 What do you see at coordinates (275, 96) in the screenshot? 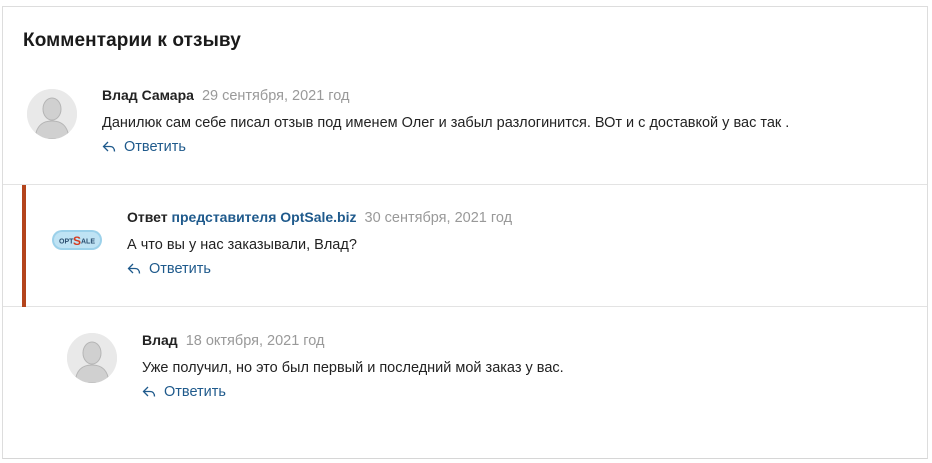
I see `comment-date: 29 сентября, 2021 год` at bounding box center [275, 96].